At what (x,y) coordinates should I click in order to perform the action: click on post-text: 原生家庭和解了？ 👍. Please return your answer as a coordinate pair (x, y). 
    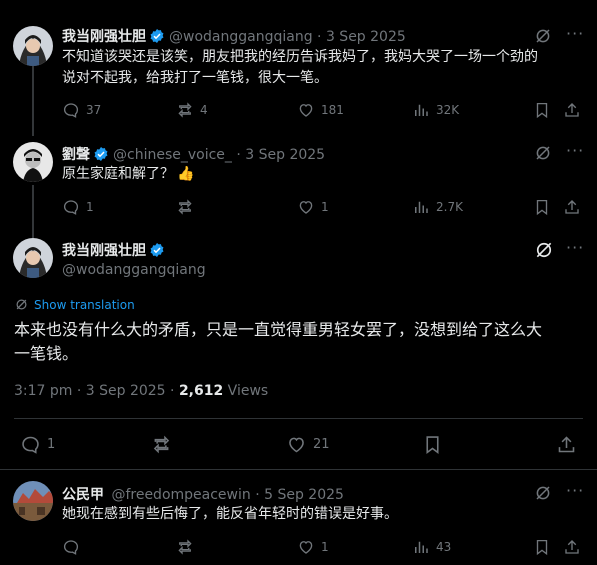
    Looking at the image, I should click on (128, 174).